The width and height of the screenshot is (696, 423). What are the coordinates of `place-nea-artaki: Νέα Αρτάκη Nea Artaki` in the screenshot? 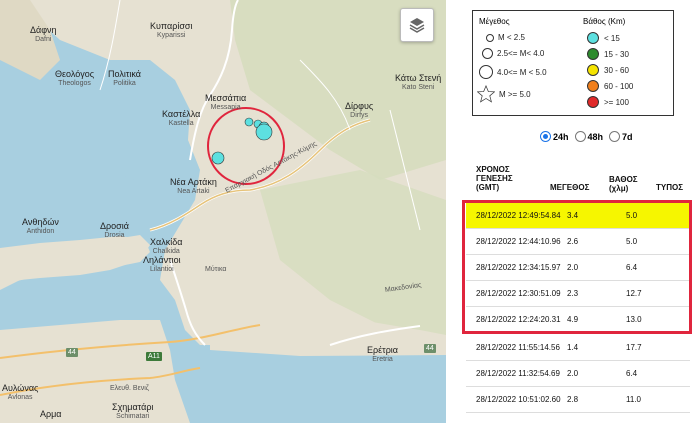 It's located at (193, 186).